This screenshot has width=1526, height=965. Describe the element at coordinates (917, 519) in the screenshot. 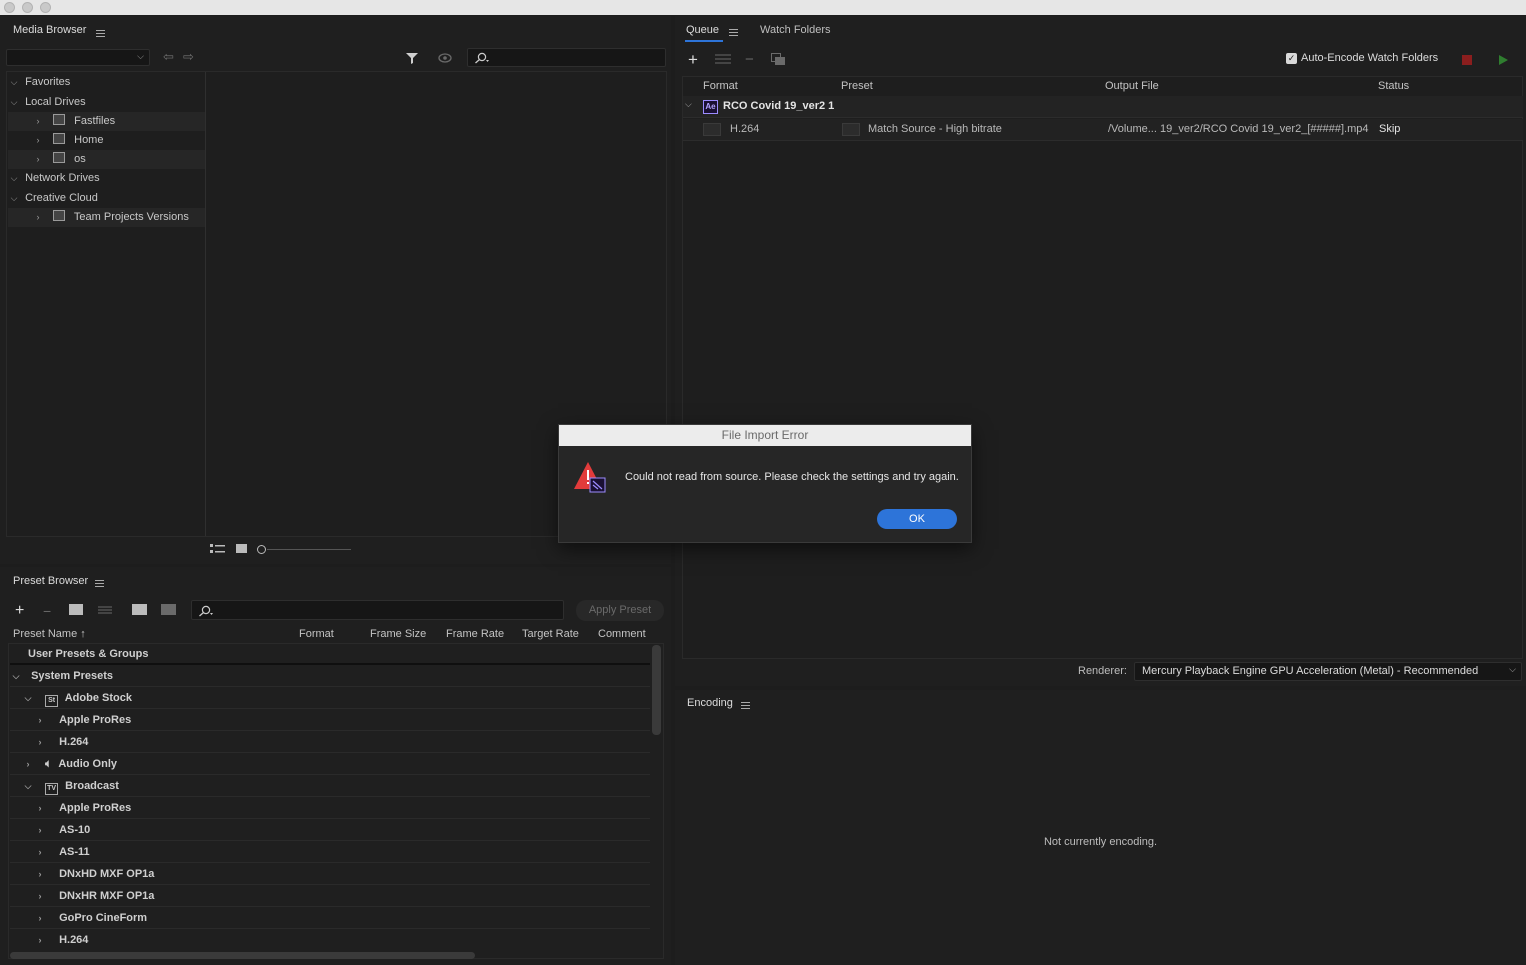

I see `ok-button: OK` at that location.